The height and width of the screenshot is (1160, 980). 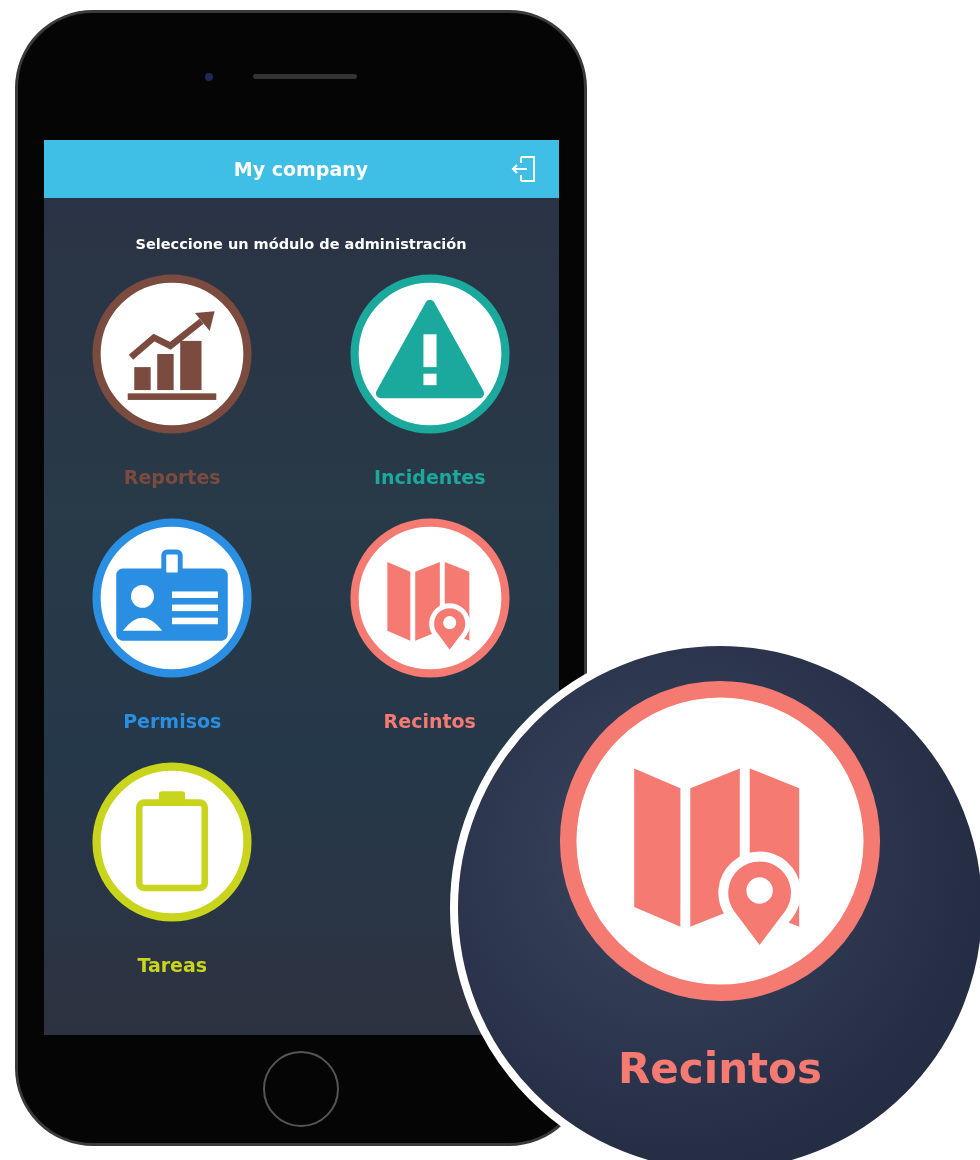 I want to click on header-title: My company, so click(x=301, y=169).